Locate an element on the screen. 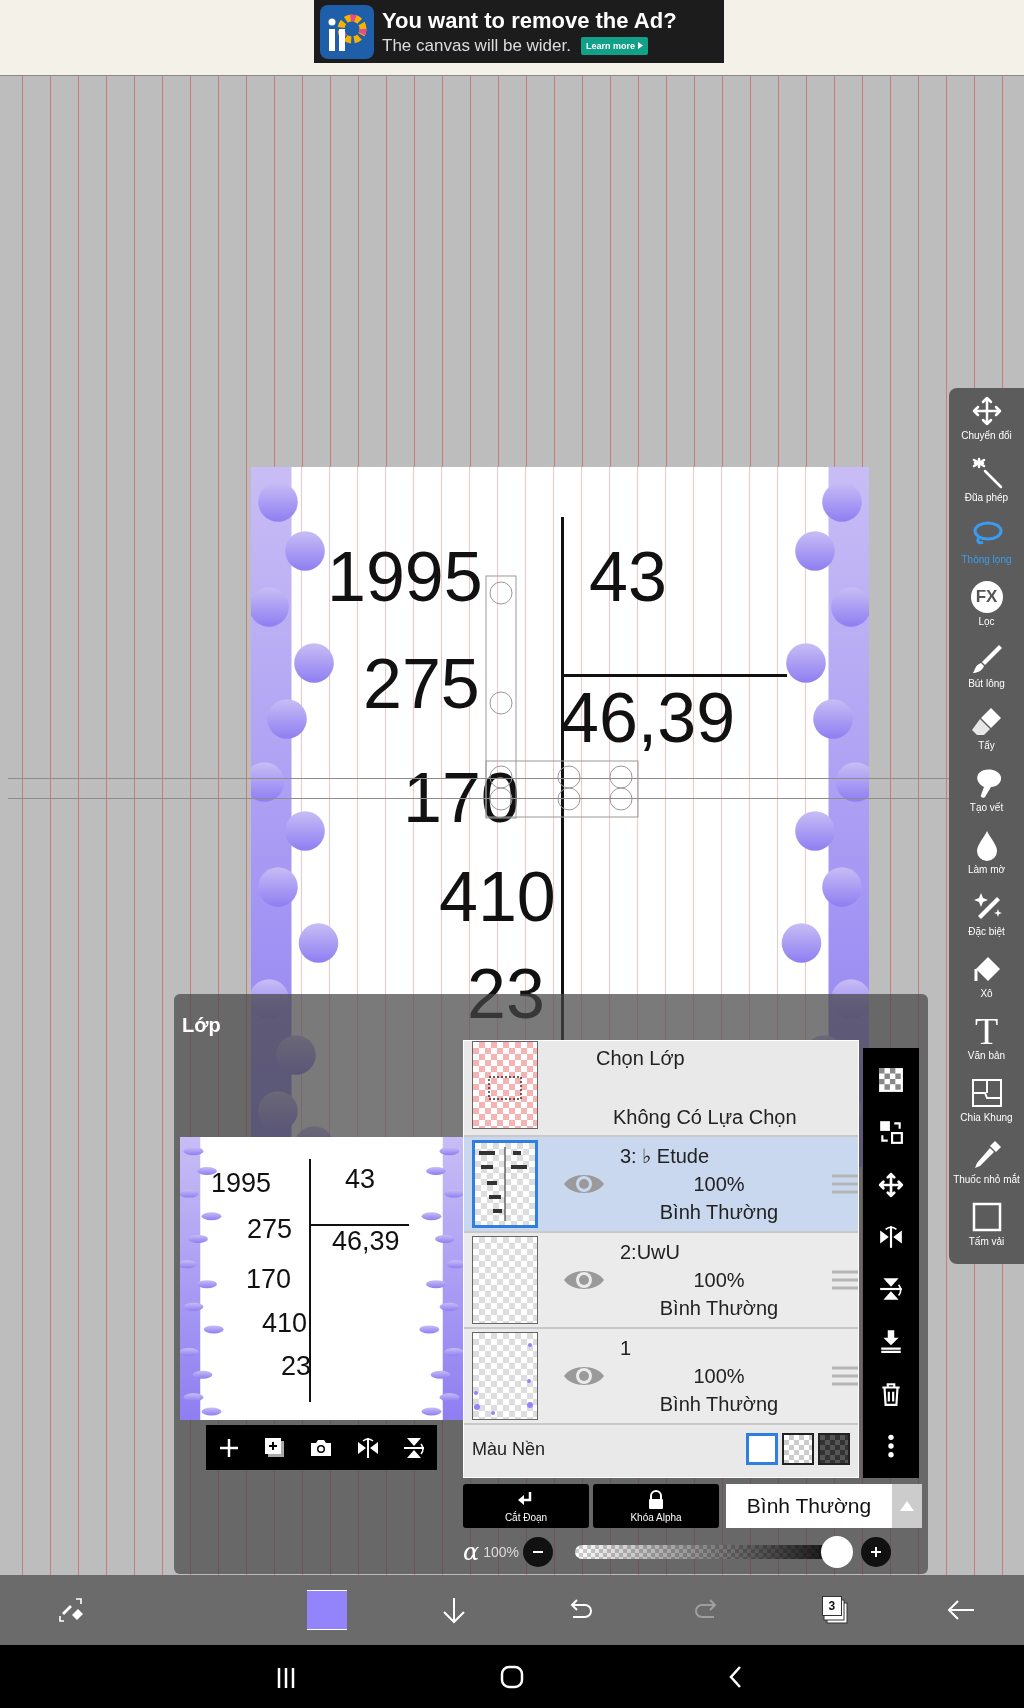 Image resolution: width=1024 pixels, height=1708 pixels. tool-button: Đặc biệt is located at coordinates (986, 919).